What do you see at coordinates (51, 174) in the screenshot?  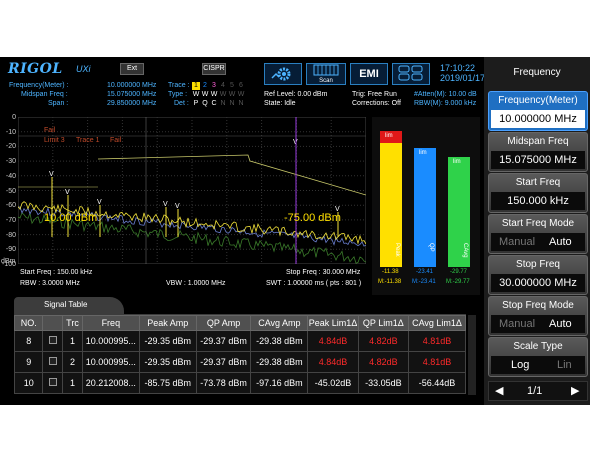 I see `marker-glyph: V` at bounding box center [51, 174].